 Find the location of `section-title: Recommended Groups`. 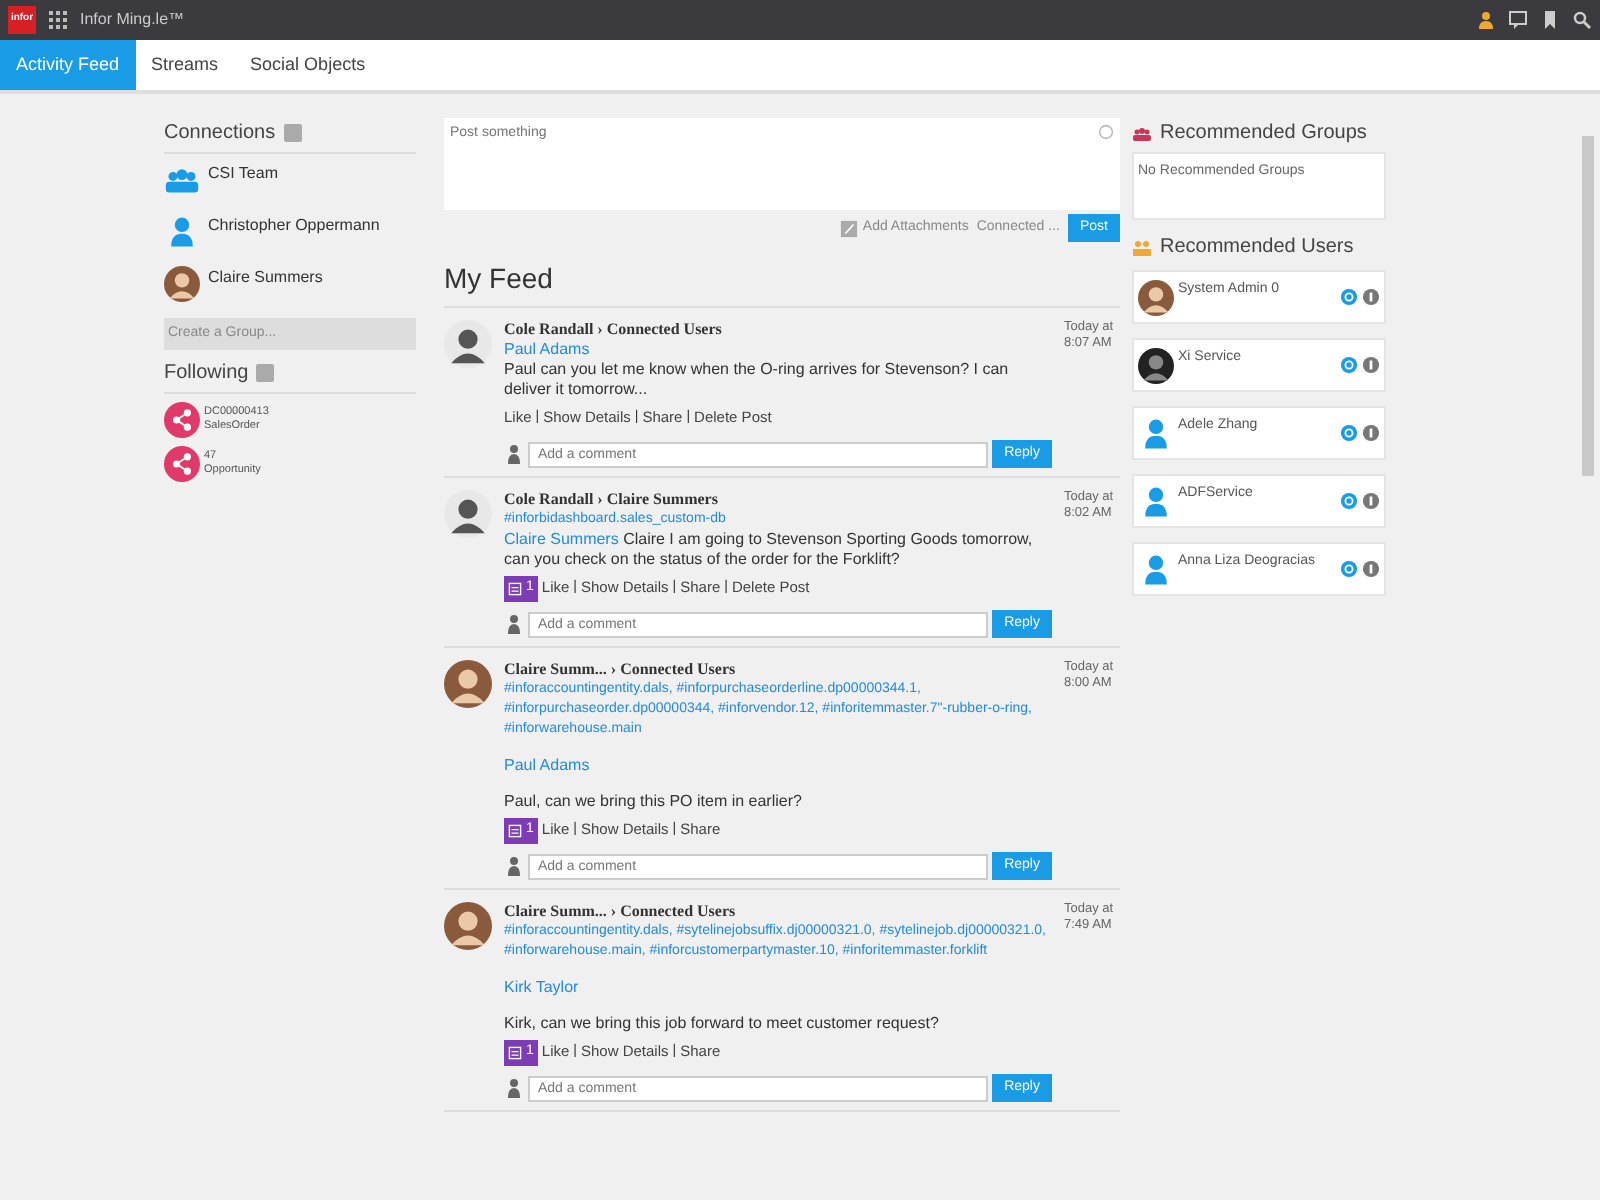

section-title: Recommended Groups is located at coordinates (1263, 134).